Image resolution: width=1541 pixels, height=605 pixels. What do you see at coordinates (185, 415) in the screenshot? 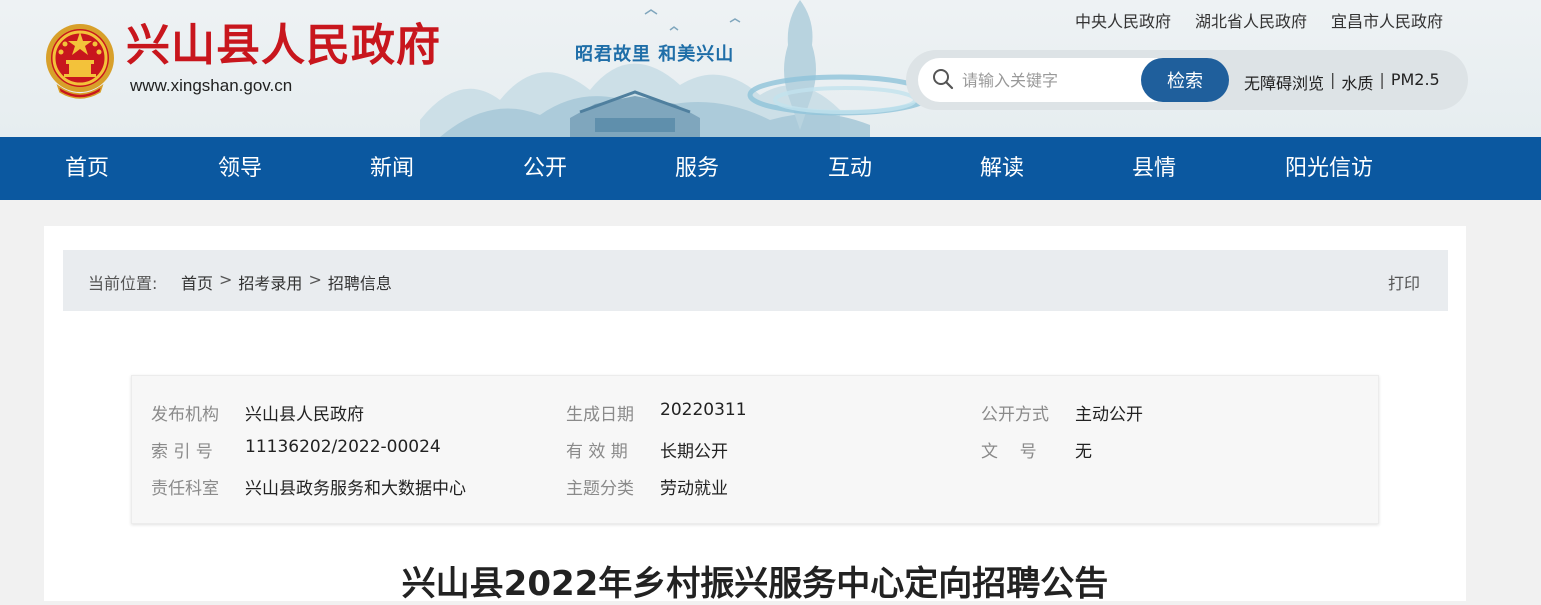
I see `meta-label: 发布机构` at bounding box center [185, 415].